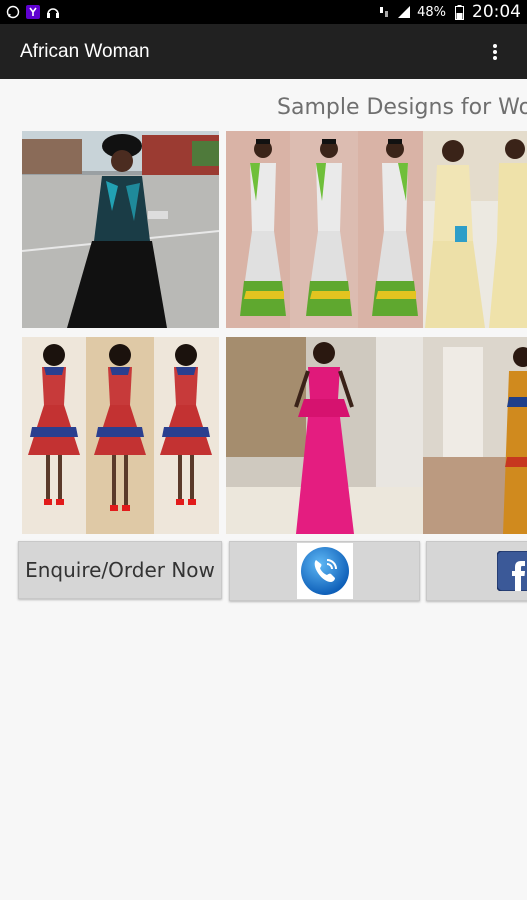  Describe the element at coordinates (431, 12) in the screenshot. I see `battery-percent: 48%` at that location.